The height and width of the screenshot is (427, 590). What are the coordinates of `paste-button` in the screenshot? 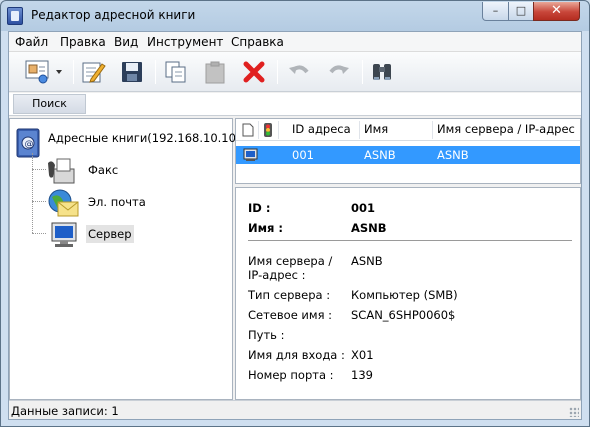 It's located at (215, 72).